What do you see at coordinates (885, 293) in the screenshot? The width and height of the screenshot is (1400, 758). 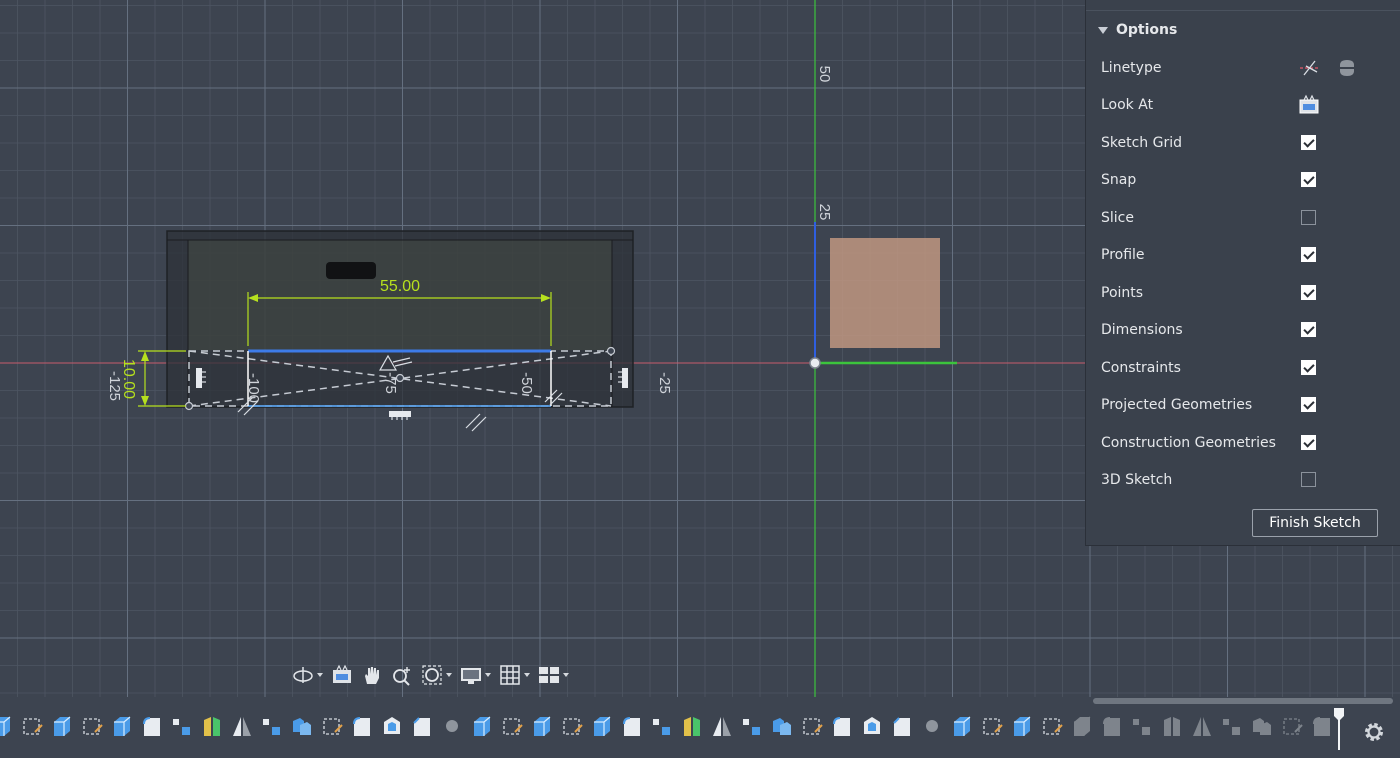 I see `sketch-profile` at bounding box center [885, 293].